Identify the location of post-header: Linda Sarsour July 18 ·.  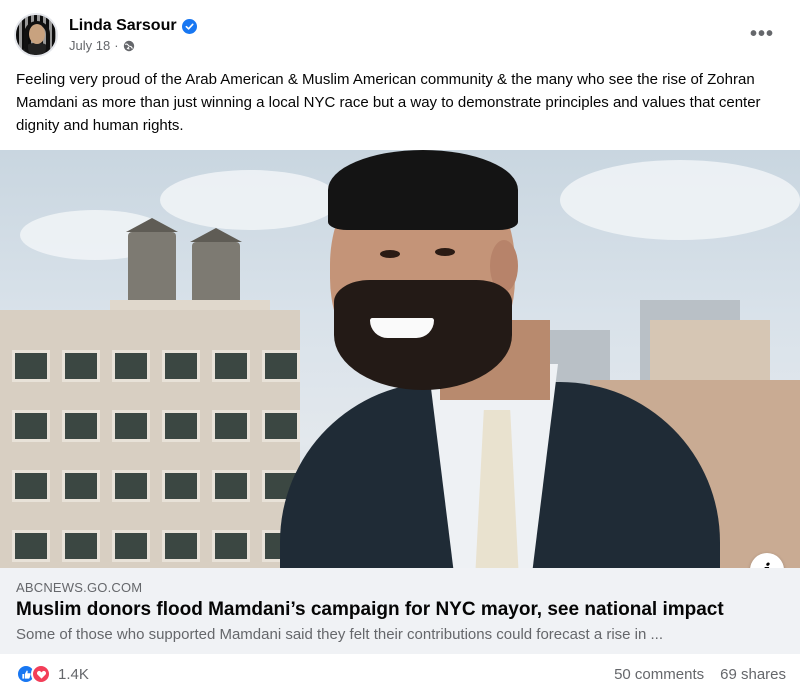
(105, 35).